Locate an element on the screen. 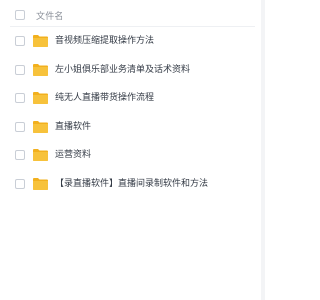 The height and width of the screenshot is (300, 320). file-row: 直播软件 is located at coordinates (132, 127).